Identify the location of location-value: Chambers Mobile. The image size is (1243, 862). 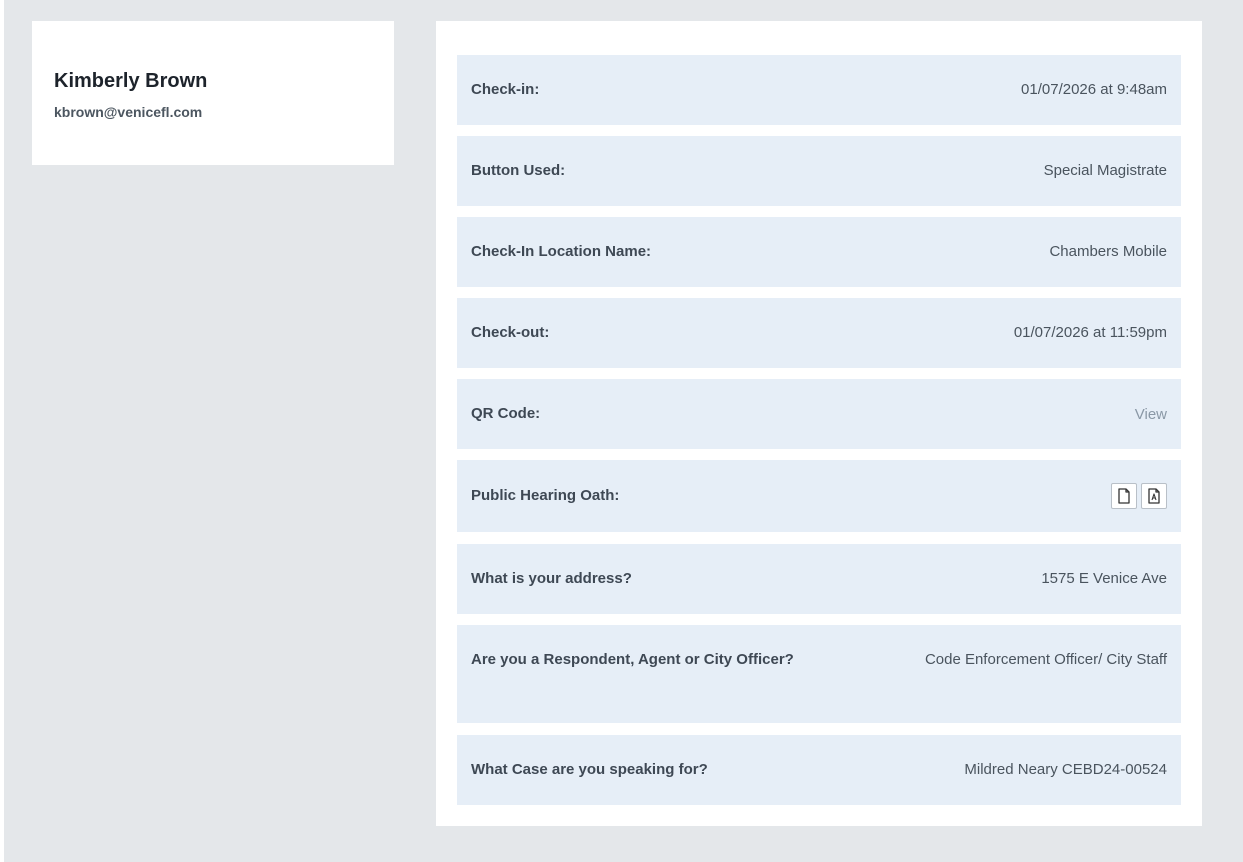
(1108, 251).